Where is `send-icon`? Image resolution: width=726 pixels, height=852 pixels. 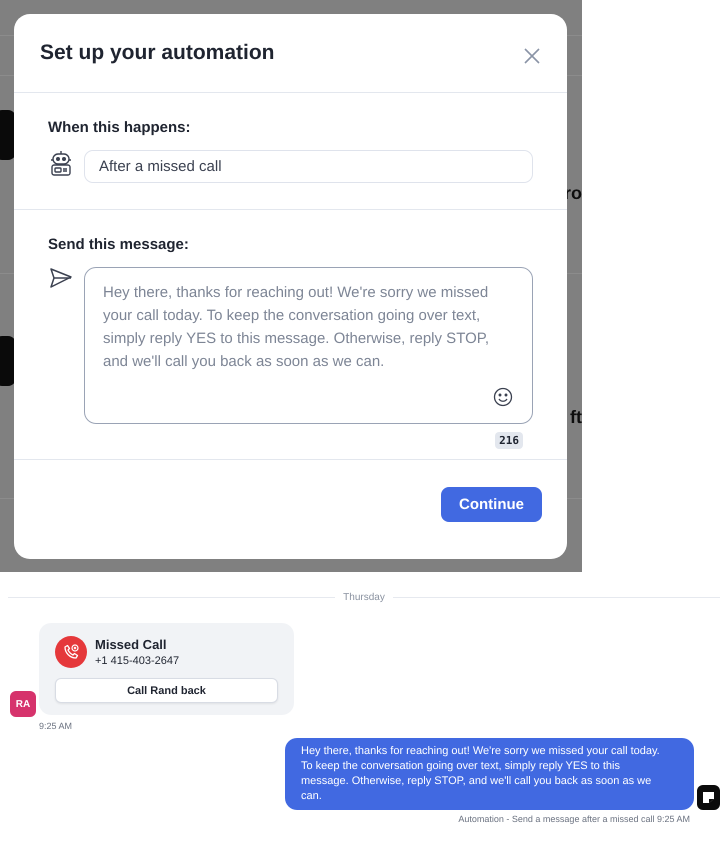 send-icon is located at coordinates (61, 278).